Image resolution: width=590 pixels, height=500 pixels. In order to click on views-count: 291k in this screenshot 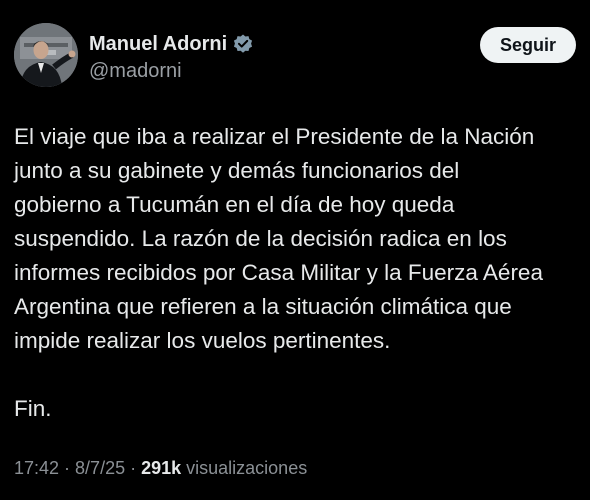, I will do `click(161, 468)`.